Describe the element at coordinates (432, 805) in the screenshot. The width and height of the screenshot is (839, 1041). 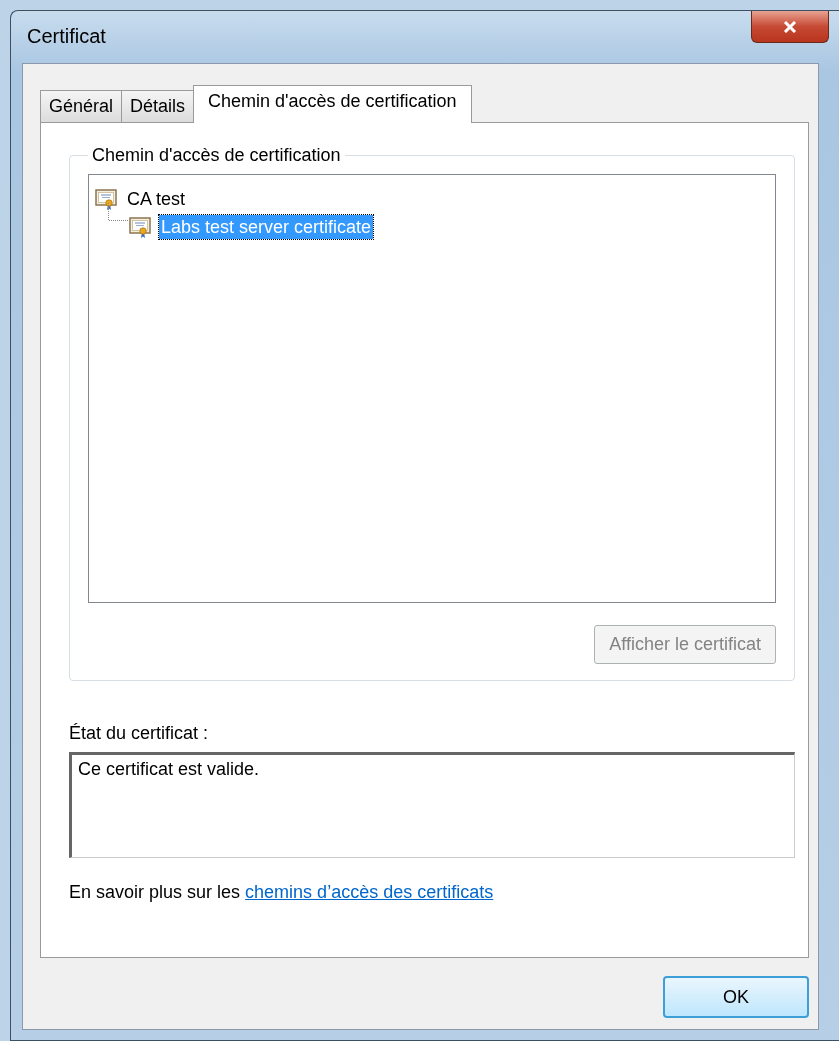
I see `status-field: Ce certificat est valide.` at that location.